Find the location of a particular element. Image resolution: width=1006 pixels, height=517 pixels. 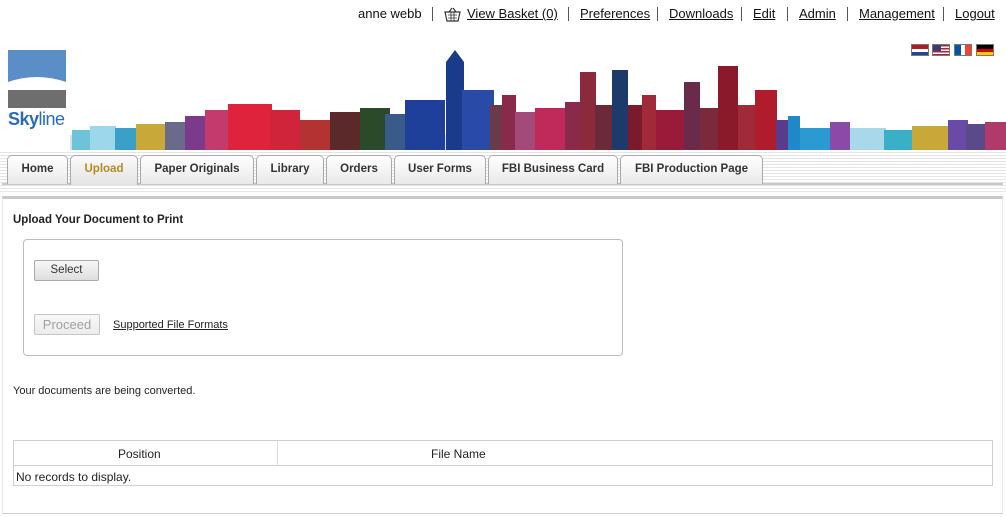

proceed-button: Proceed is located at coordinates (67, 324).